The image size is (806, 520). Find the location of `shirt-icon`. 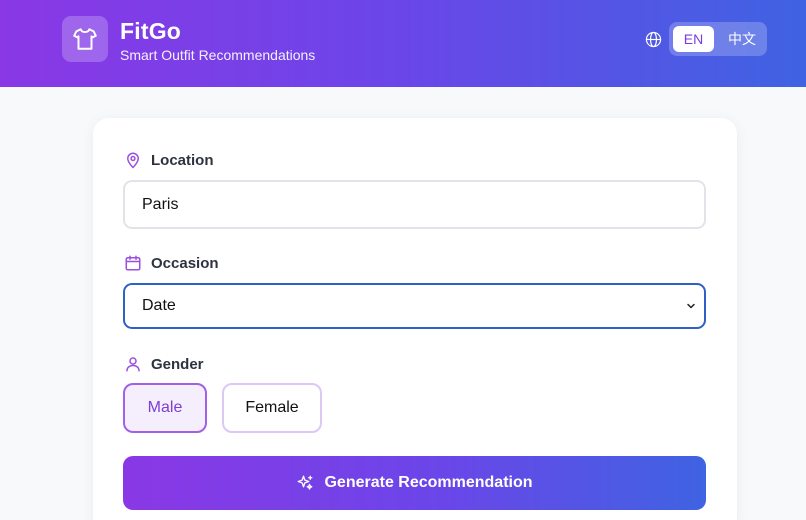

shirt-icon is located at coordinates (85, 39).